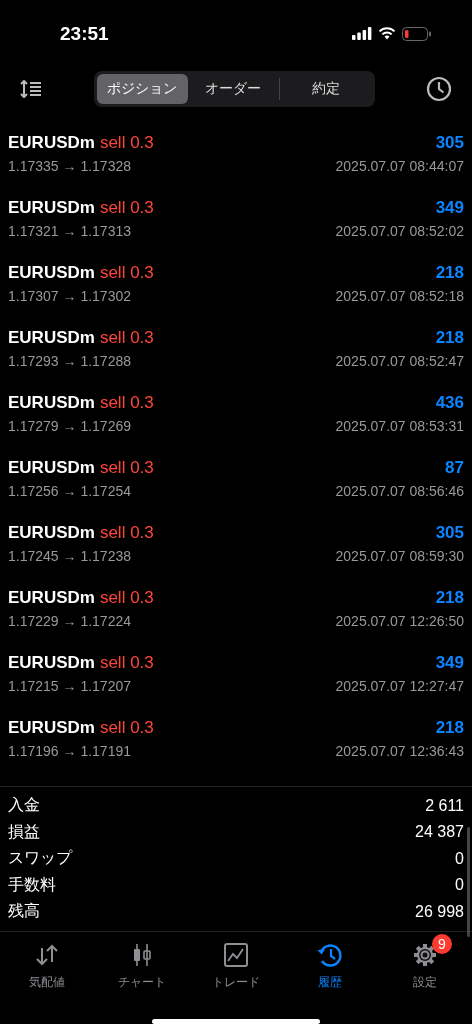 This screenshot has height=1024, width=472. I want to click on deal-prices: 1.17279 → 1.17269, so click(69, 425).